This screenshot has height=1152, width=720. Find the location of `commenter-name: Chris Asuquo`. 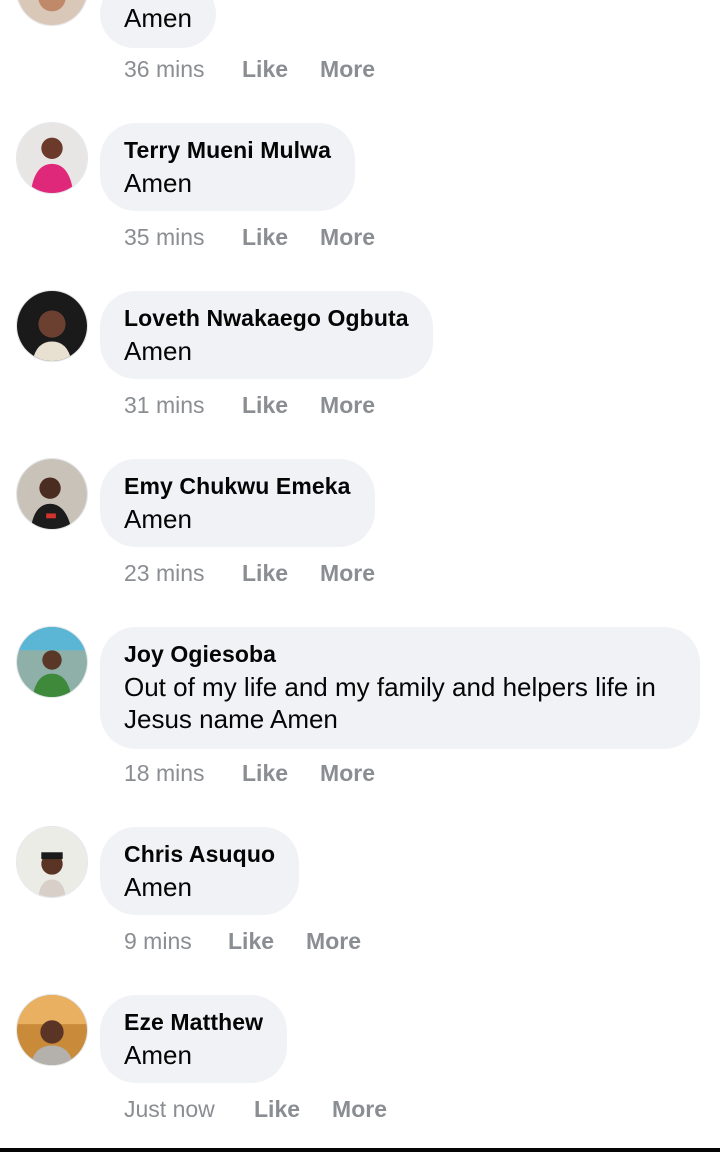

commenter-name: Chris Asuquo is located at coordinates (199, 854).